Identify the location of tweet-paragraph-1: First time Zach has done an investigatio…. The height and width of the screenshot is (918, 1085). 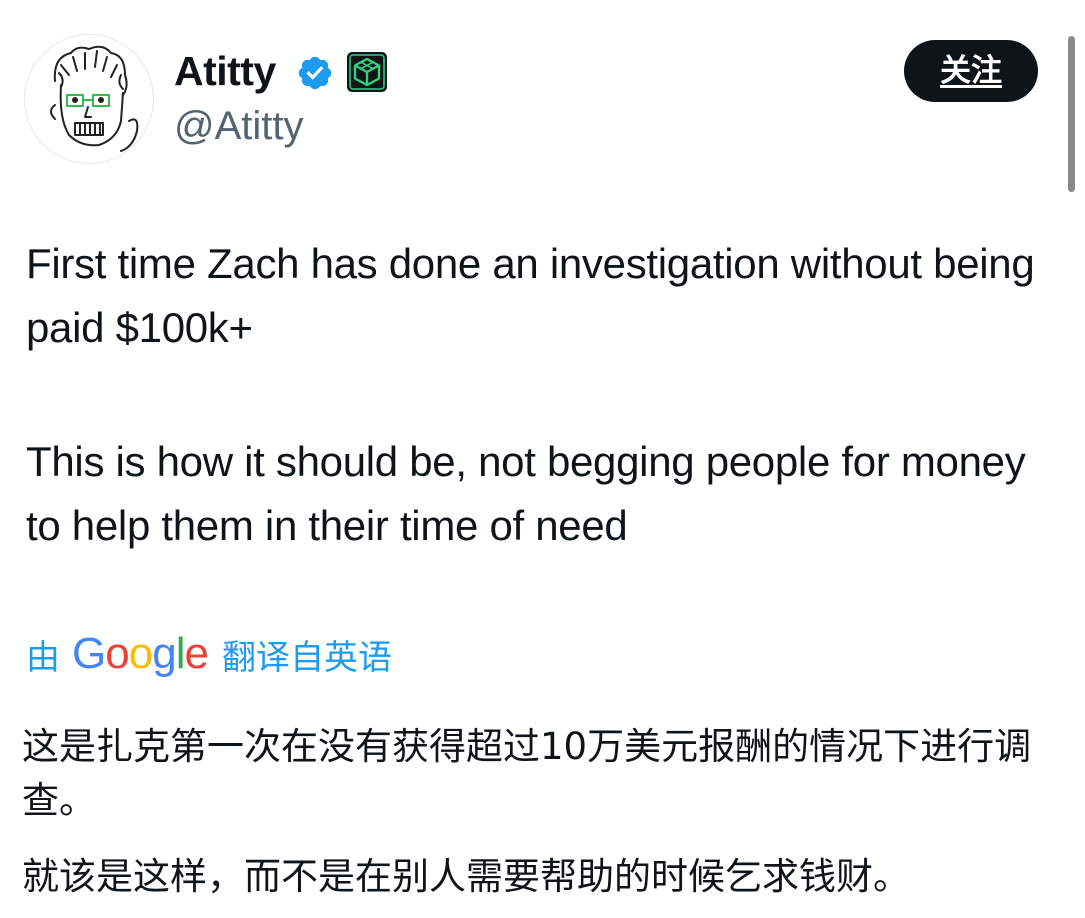
(530, 295).